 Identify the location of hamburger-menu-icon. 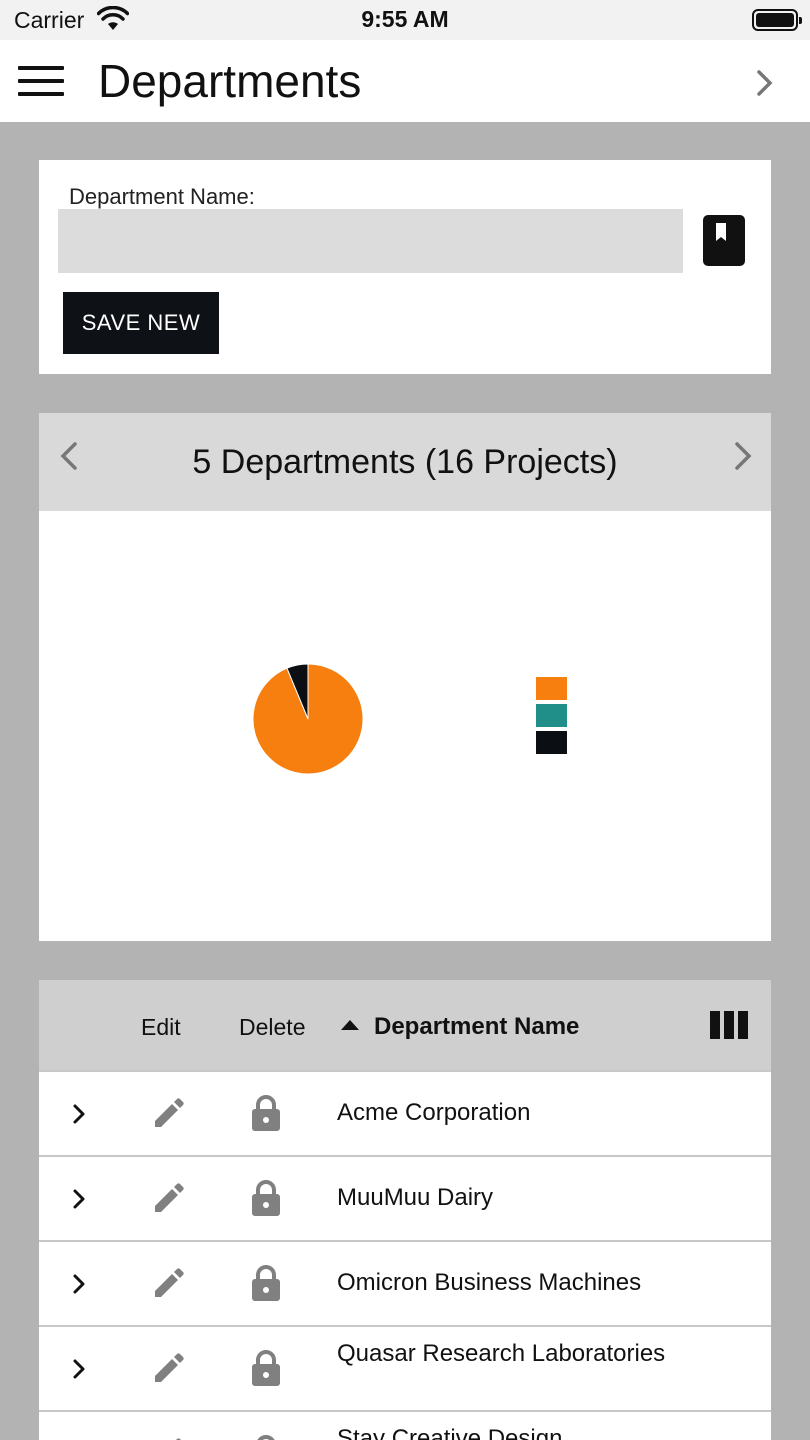
(41, 81).